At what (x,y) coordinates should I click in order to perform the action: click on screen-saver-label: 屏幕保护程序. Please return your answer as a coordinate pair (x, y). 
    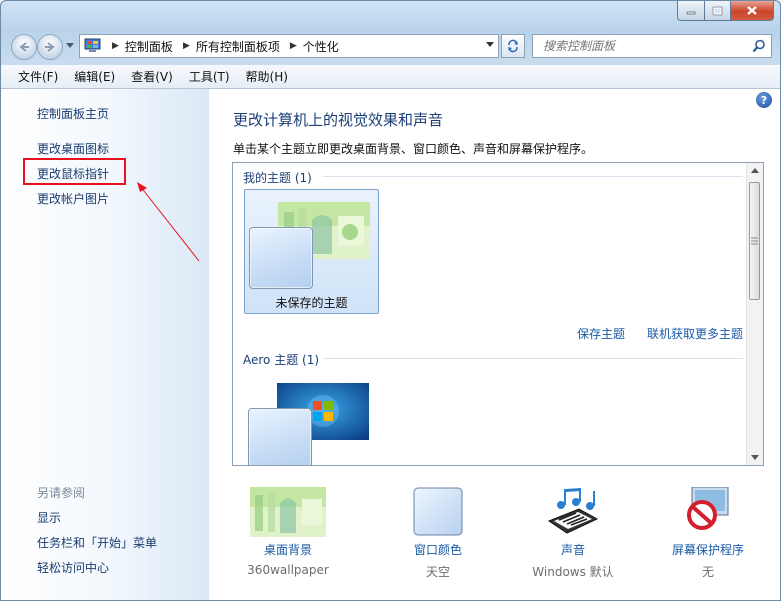
    Looking at the image, I should click on (707, 550).